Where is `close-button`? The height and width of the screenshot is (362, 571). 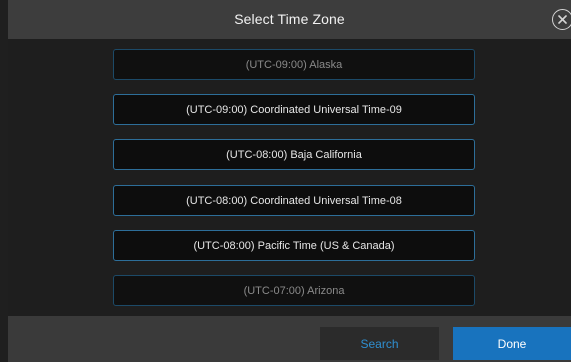
close-button is located at coordinates (561, 19).